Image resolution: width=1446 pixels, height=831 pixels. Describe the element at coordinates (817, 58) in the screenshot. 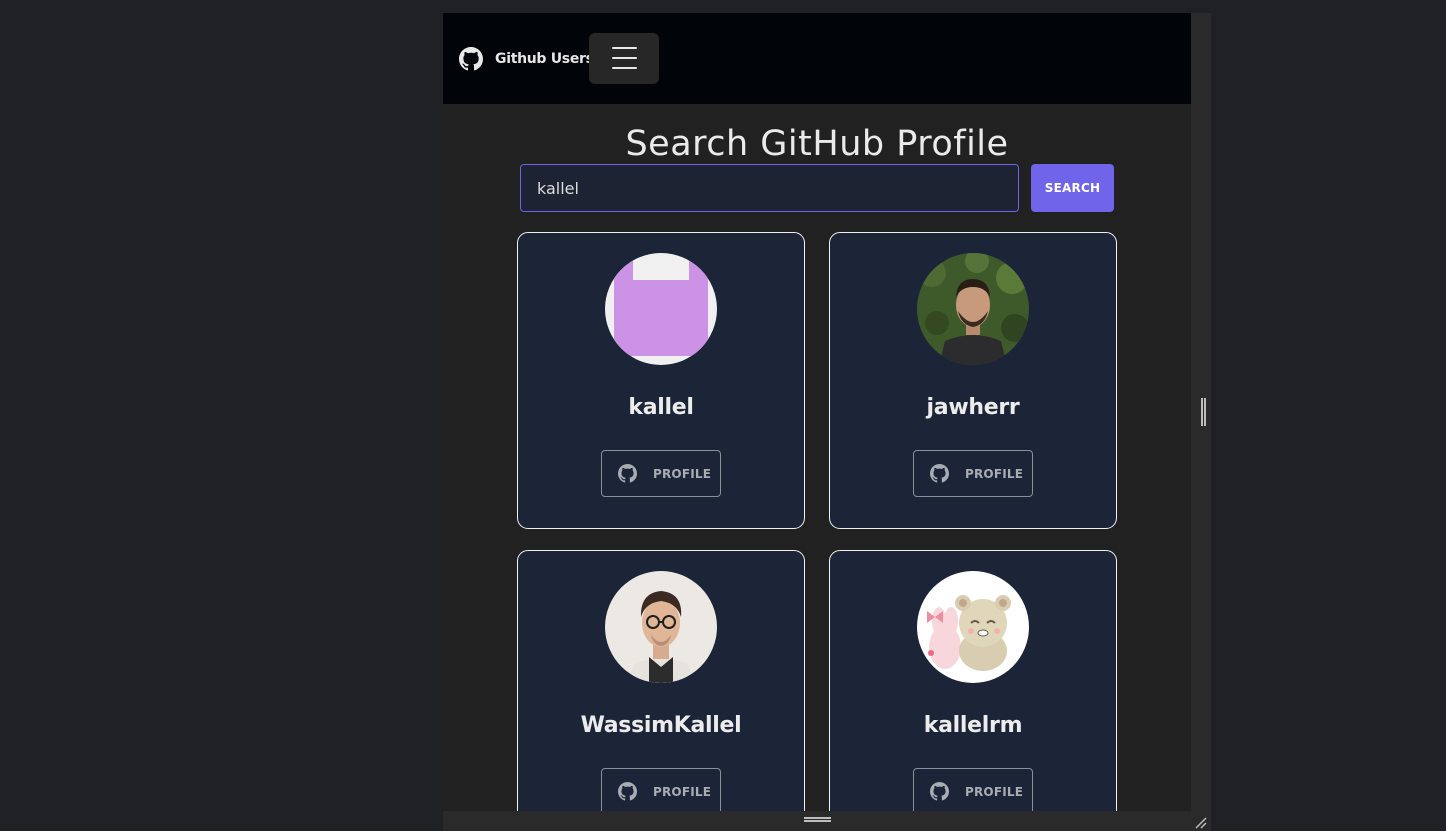

I see `navbar: Github Users` at that location.